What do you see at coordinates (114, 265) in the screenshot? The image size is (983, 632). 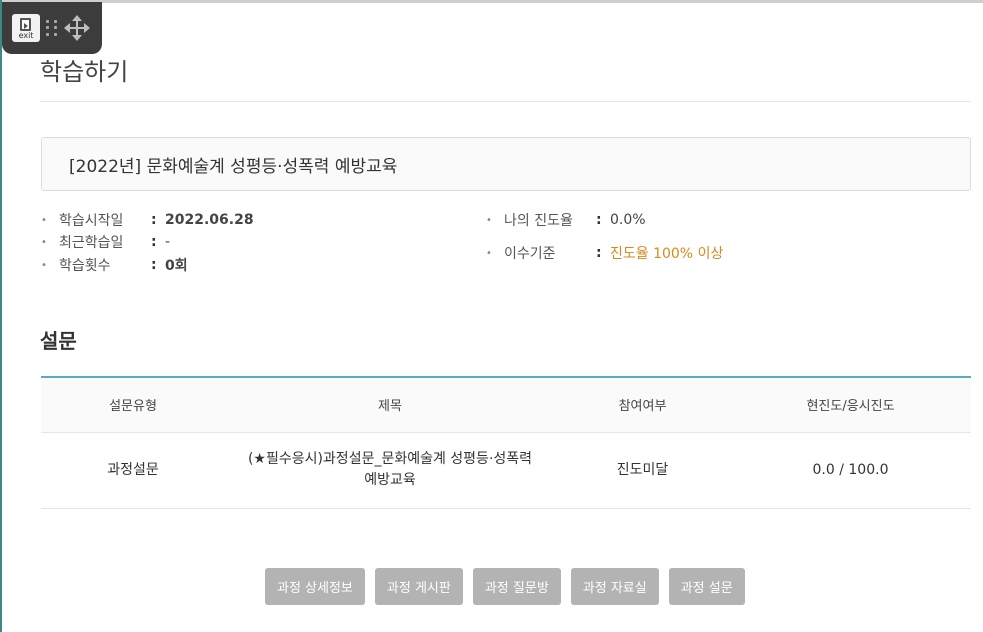 I see `info-count: • 학습횟수 : 0회` at bounding box center [114, 265].